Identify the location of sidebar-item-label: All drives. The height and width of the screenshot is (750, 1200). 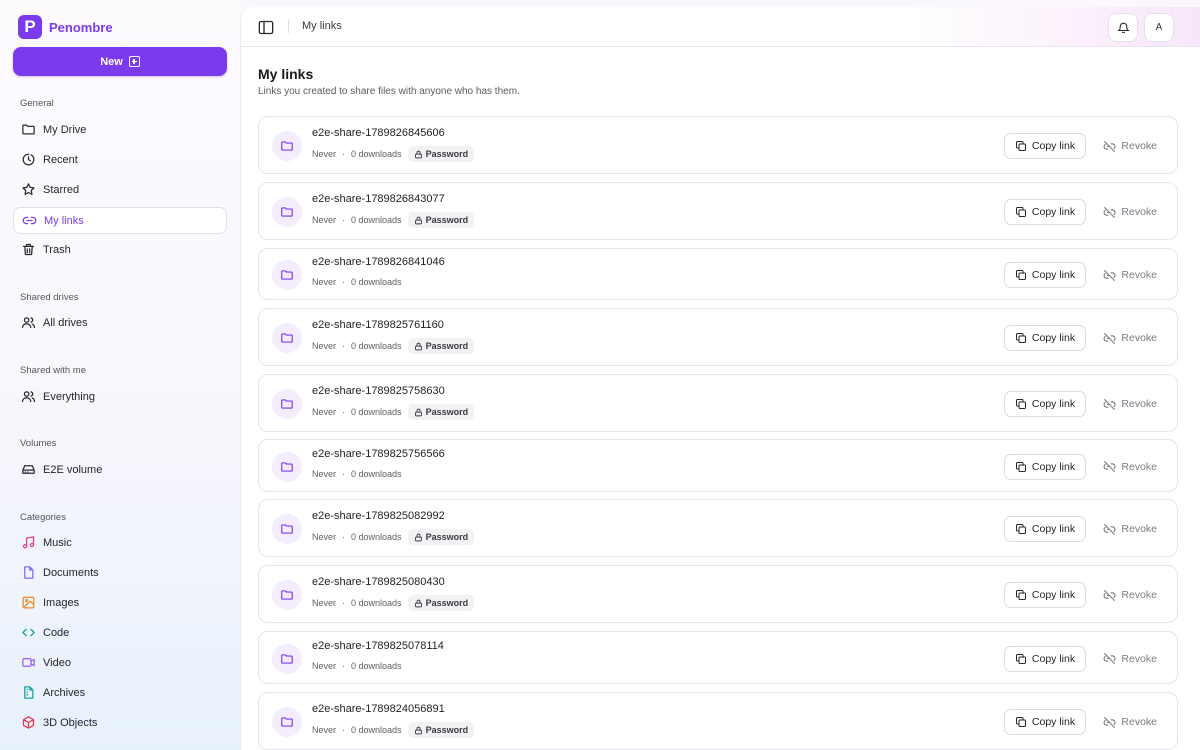
(65, 322).